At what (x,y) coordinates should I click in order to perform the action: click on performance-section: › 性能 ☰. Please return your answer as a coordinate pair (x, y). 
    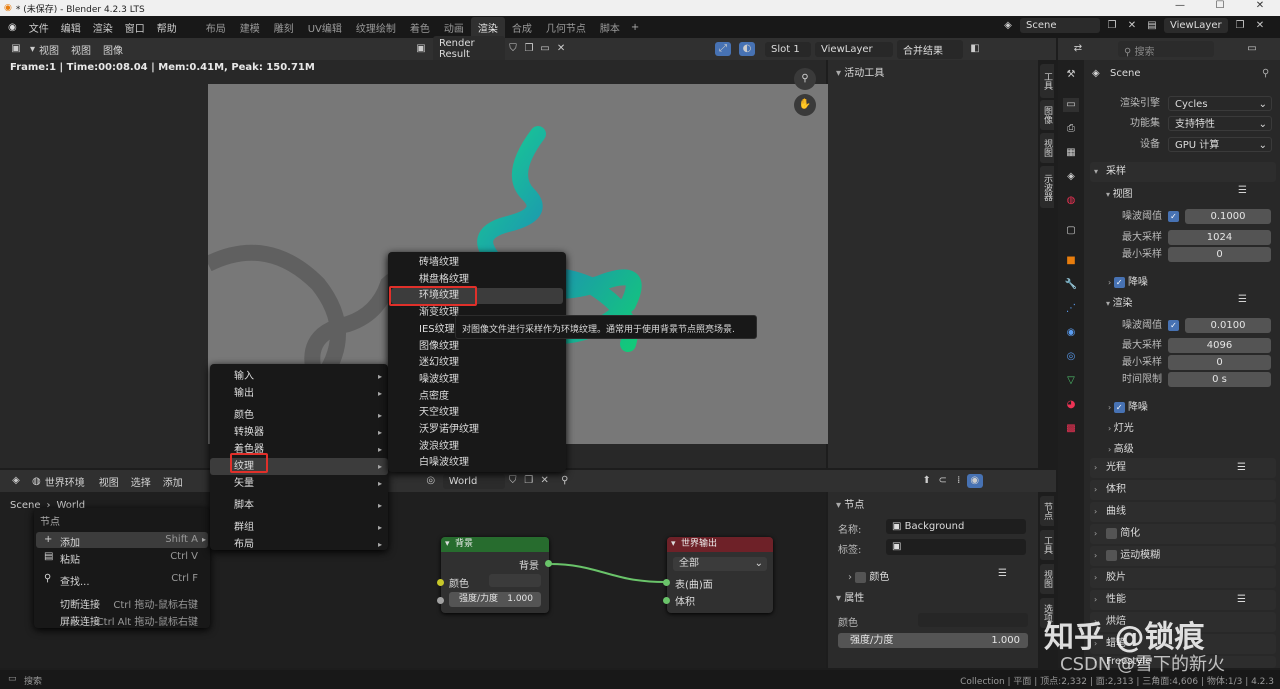
    Looking at the image, I should click on (1183, 600).